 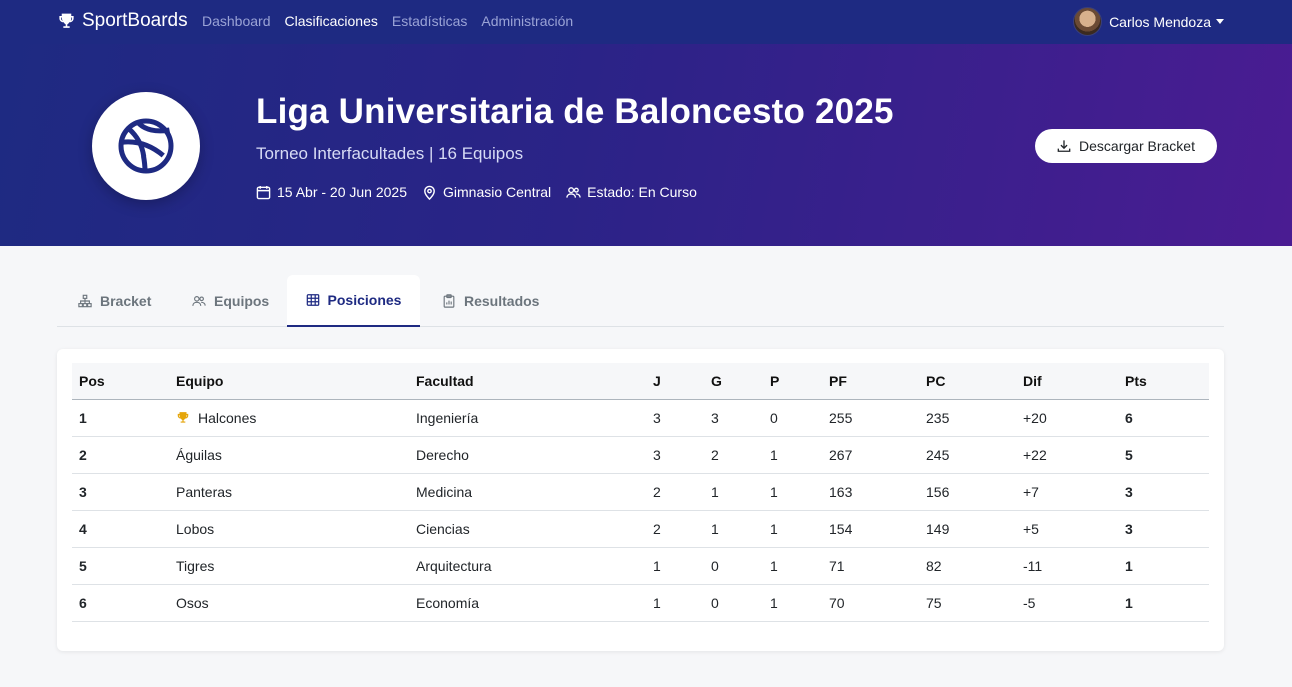 I want to click on brand-link: SportBoards, so click(x=122, y=21).